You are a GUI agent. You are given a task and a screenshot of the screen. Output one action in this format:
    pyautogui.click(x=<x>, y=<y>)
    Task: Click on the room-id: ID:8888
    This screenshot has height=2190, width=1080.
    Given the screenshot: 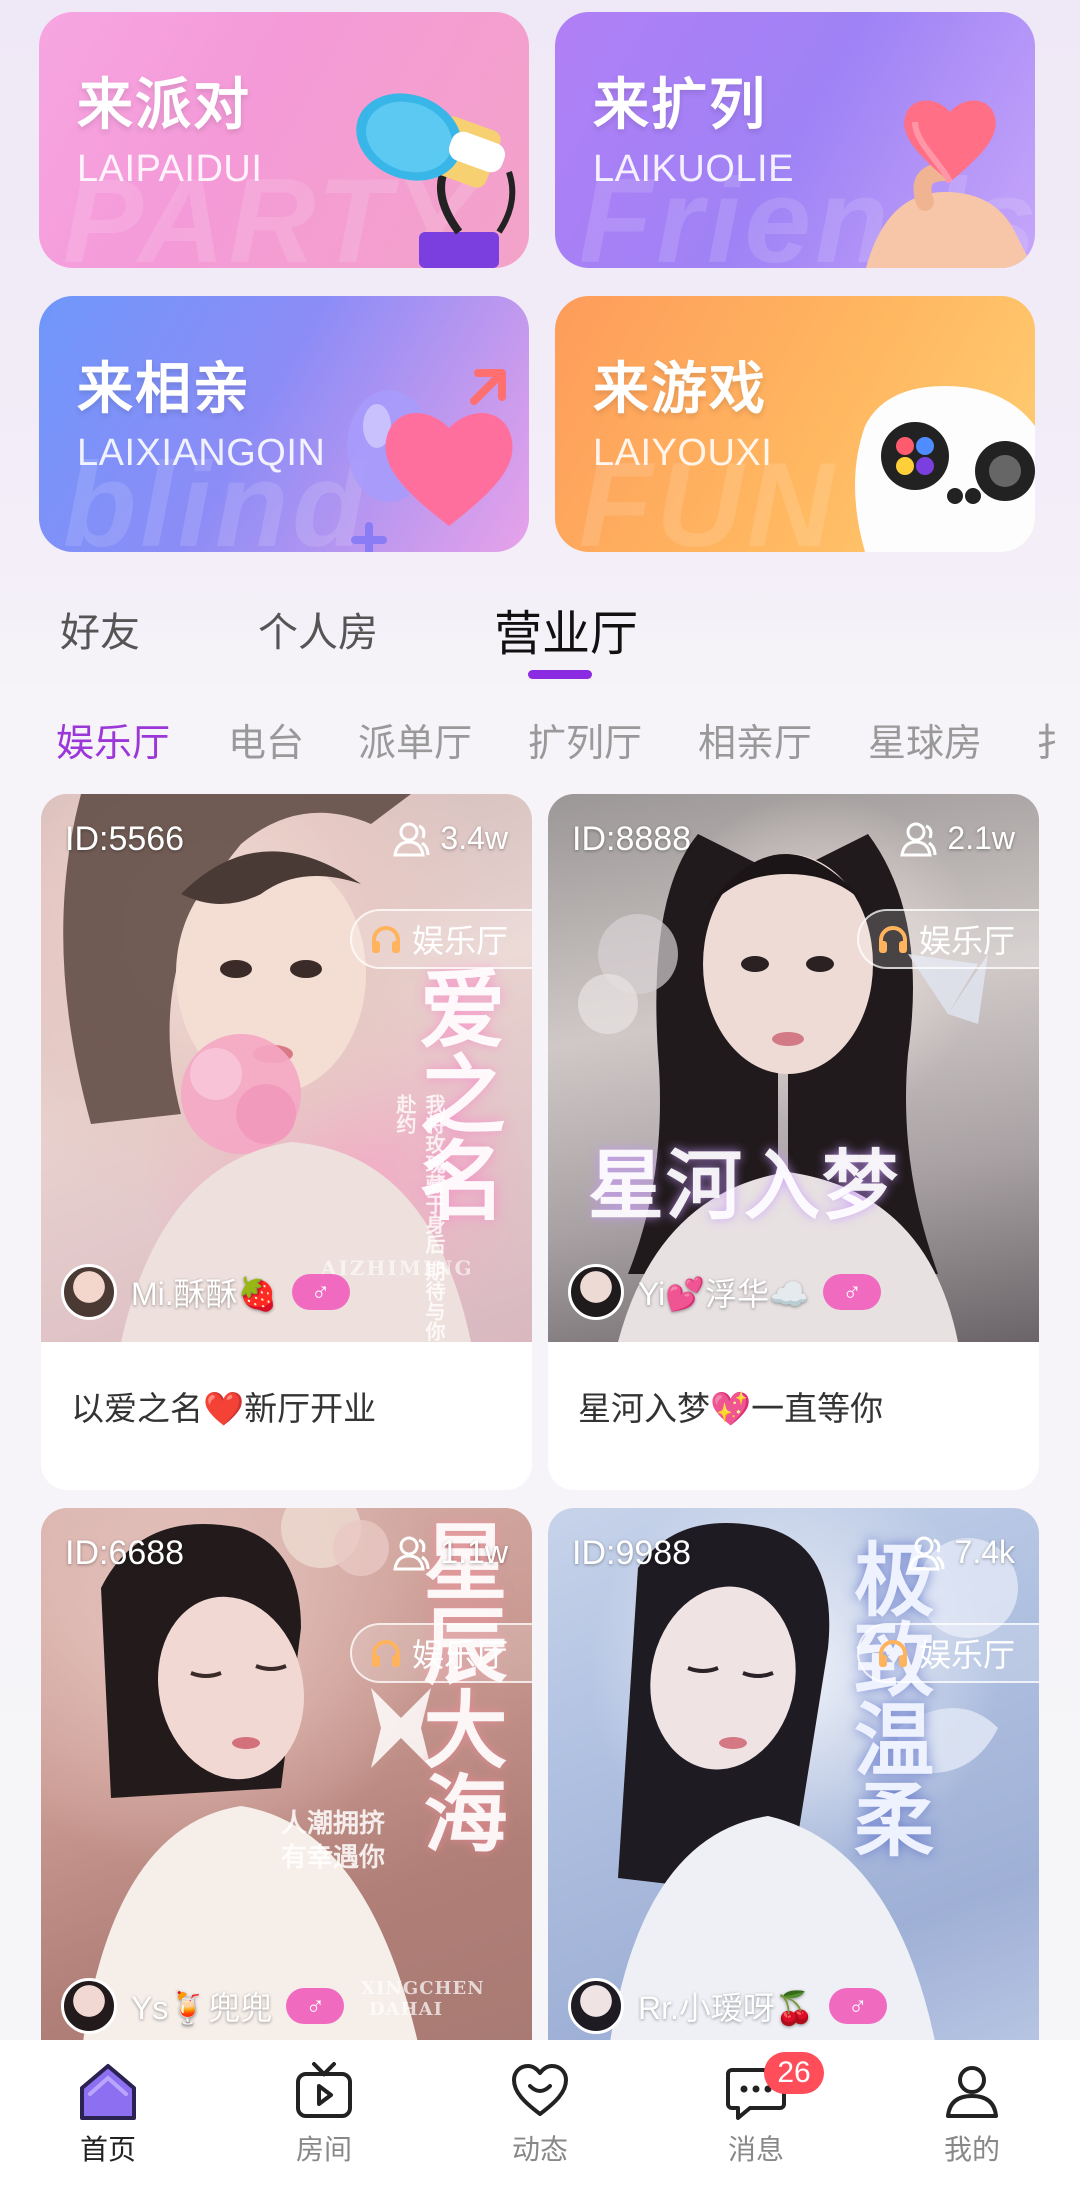 What is the action you would take?
    pyautogui.click(x=632, y=839)
    